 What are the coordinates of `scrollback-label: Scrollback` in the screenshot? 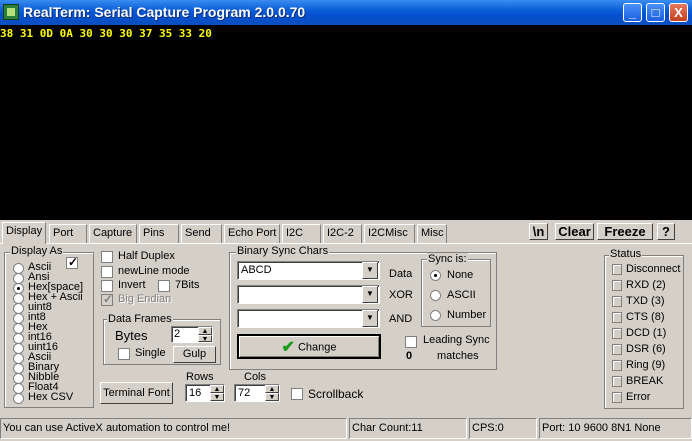 It's located at (336, 394).